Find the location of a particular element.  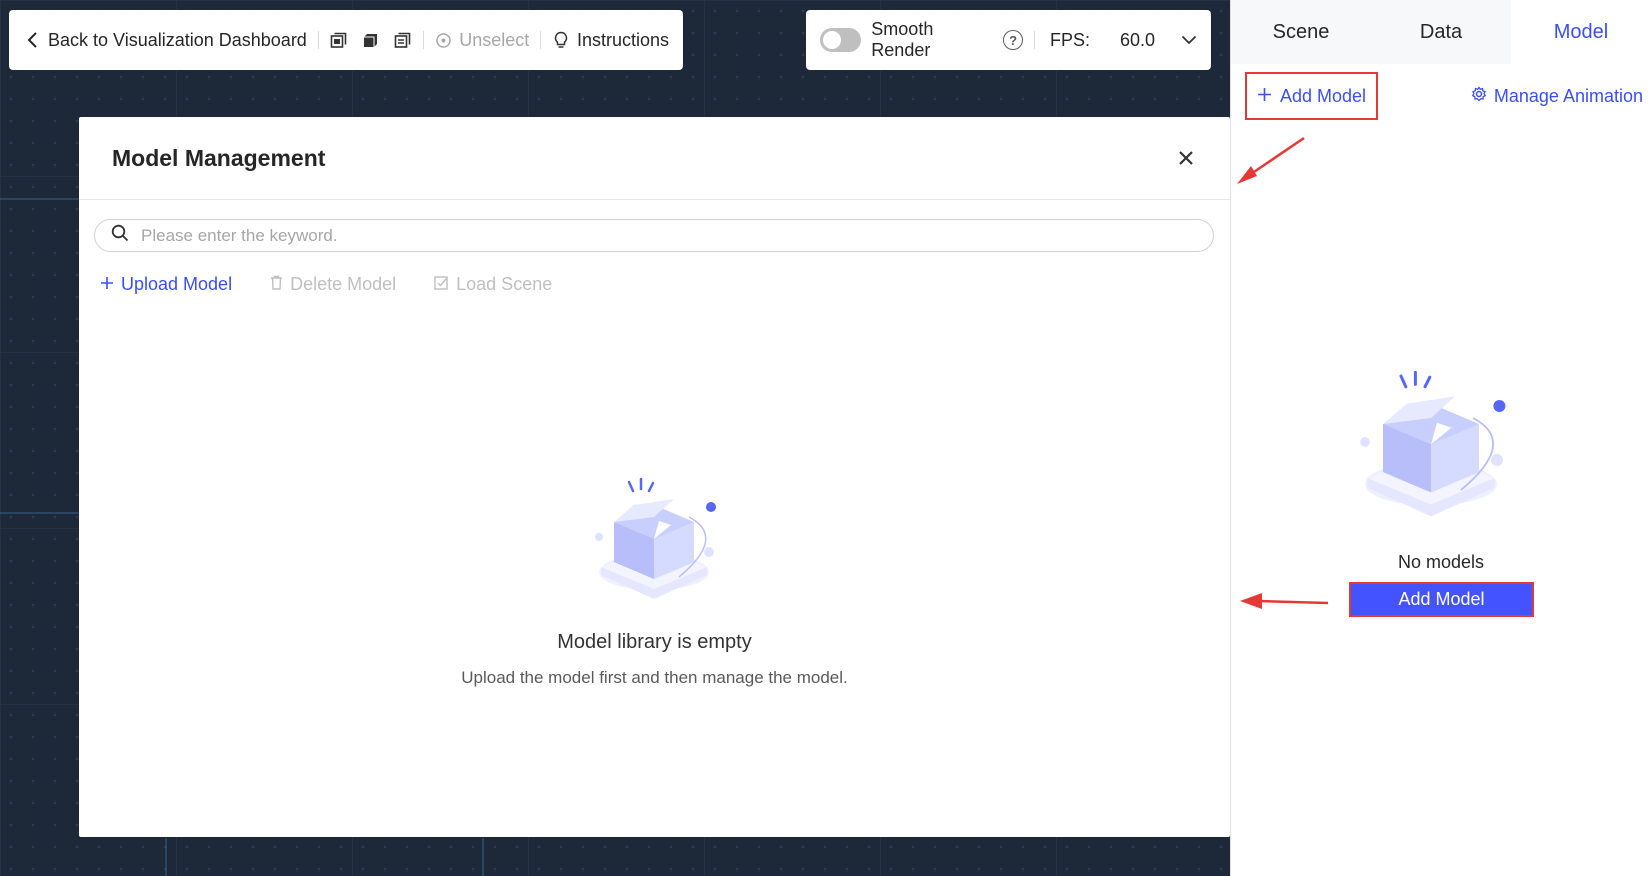

tab-model: Model is located at coordinates (1581, 32).